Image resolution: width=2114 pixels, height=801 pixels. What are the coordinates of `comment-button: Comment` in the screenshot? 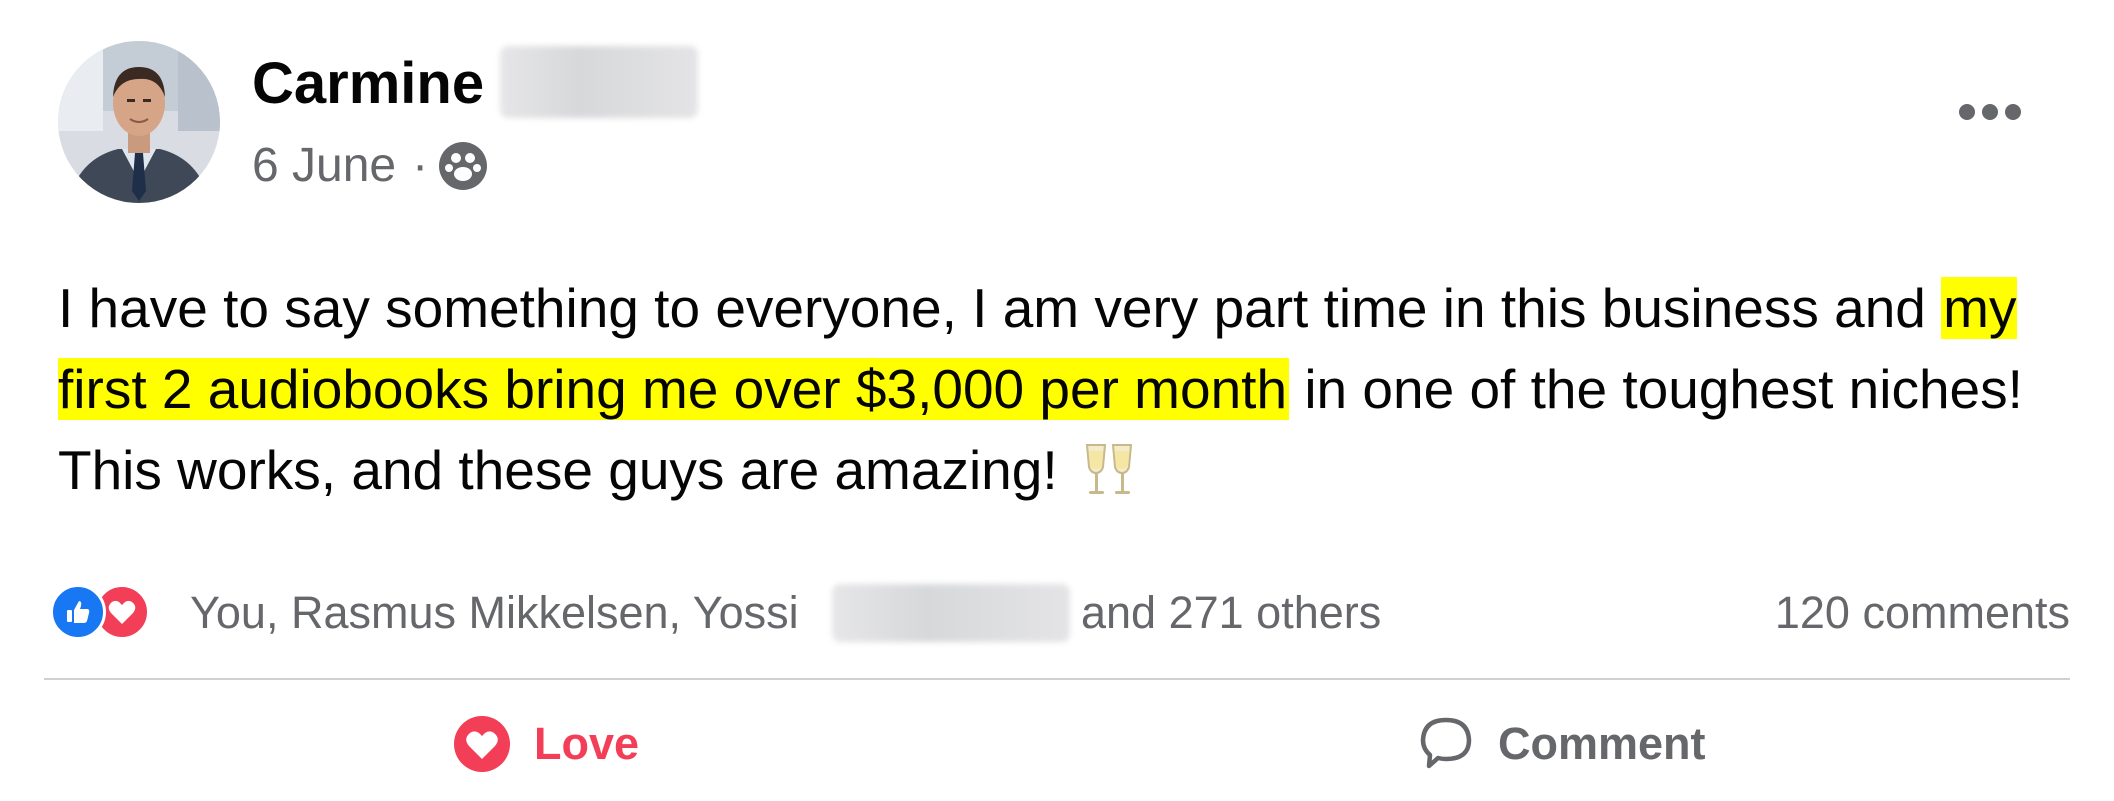 It's located at (1561, 744).